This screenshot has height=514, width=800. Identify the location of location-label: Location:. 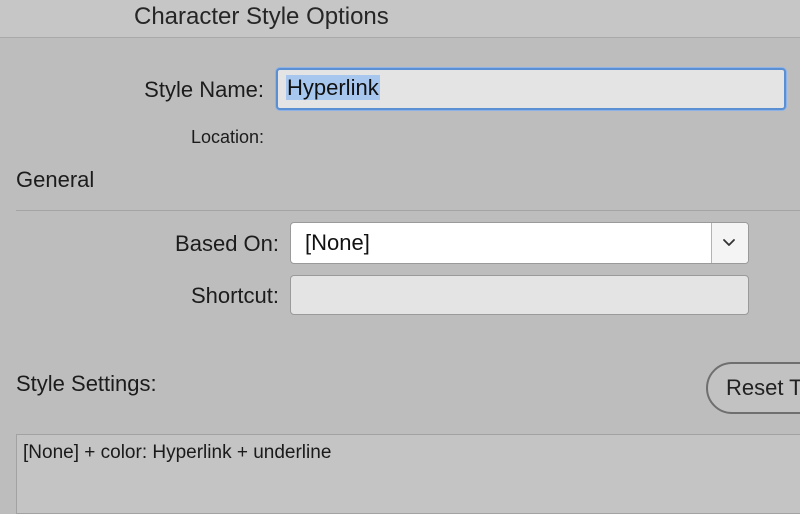
(227, 137).